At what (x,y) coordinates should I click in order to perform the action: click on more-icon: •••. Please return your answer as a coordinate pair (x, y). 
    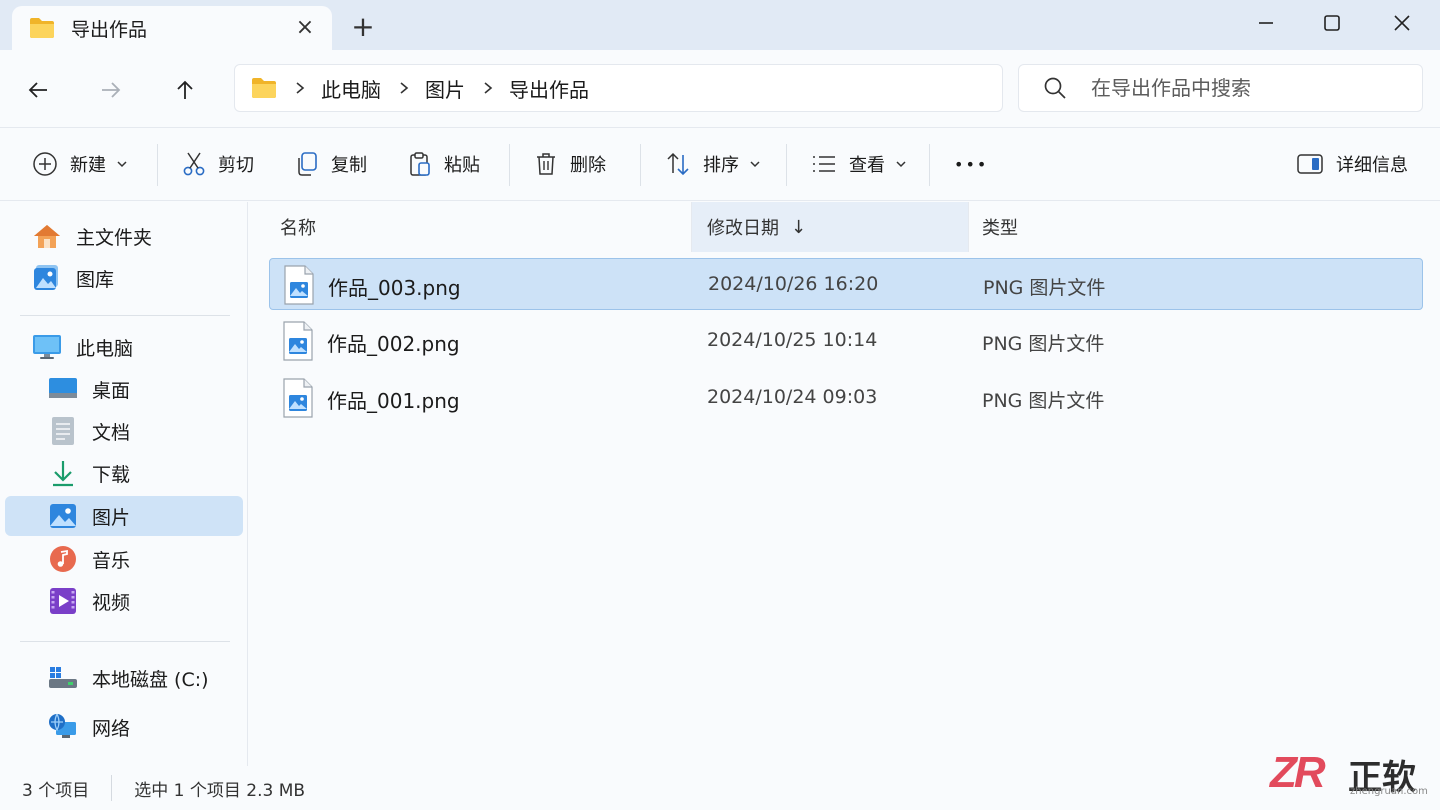
    Looking at the image, I should click on (971, 164).